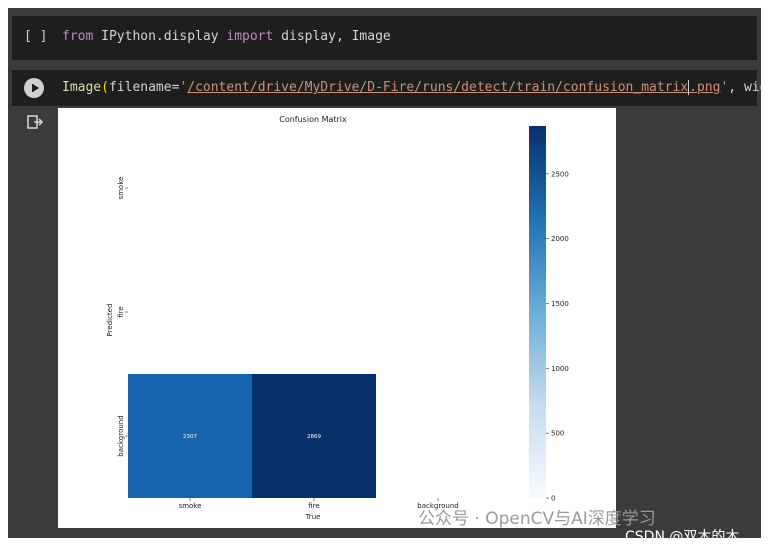  What do you see at coordinates (744, 87) in the screenshot?
I see `param-width: , width=` at bounding box center [744, 87].